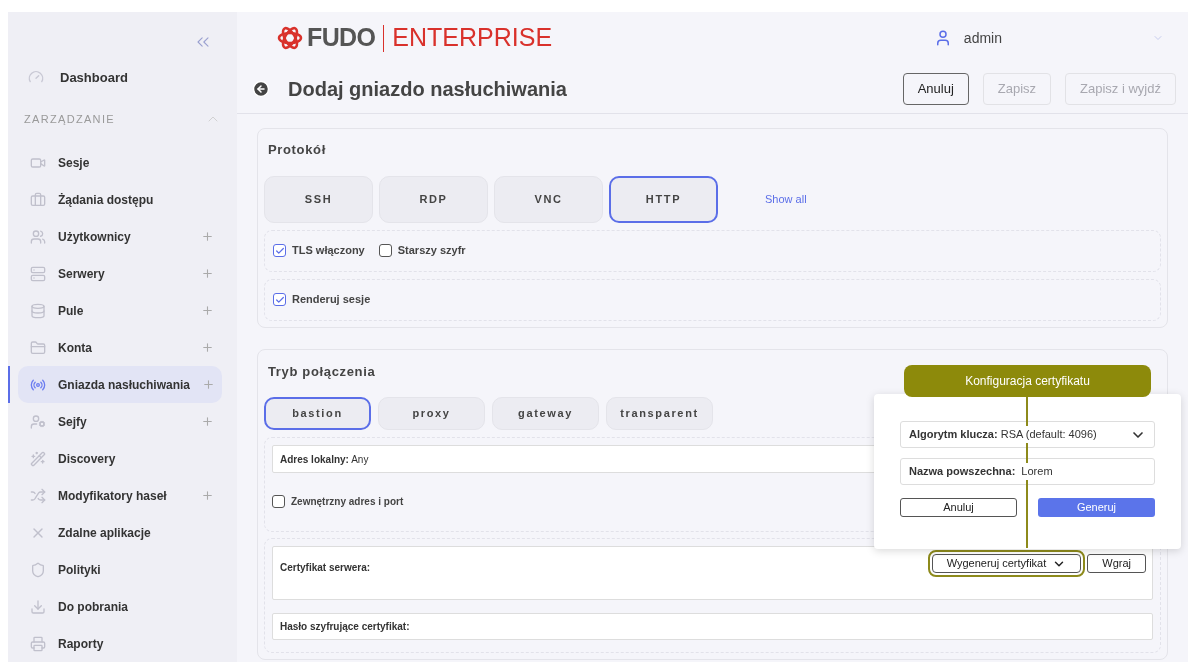 The height and width of the screenshot is (662, 1188). Describe the element at coordinates (786, 199) in the screenshot. I see `show-all-link: Show all` at that location.